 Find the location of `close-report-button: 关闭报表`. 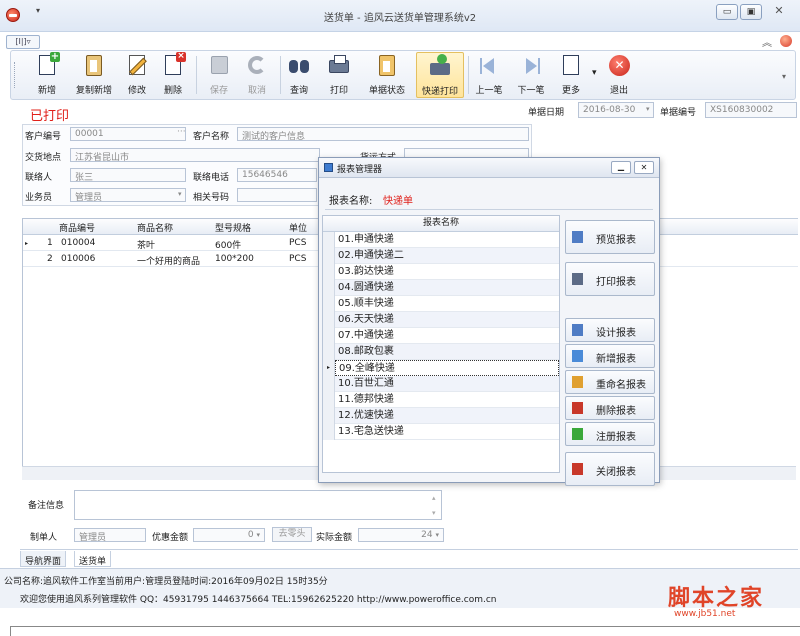

close-report-button: 关闭报表 is located at coordinates (610, 469).